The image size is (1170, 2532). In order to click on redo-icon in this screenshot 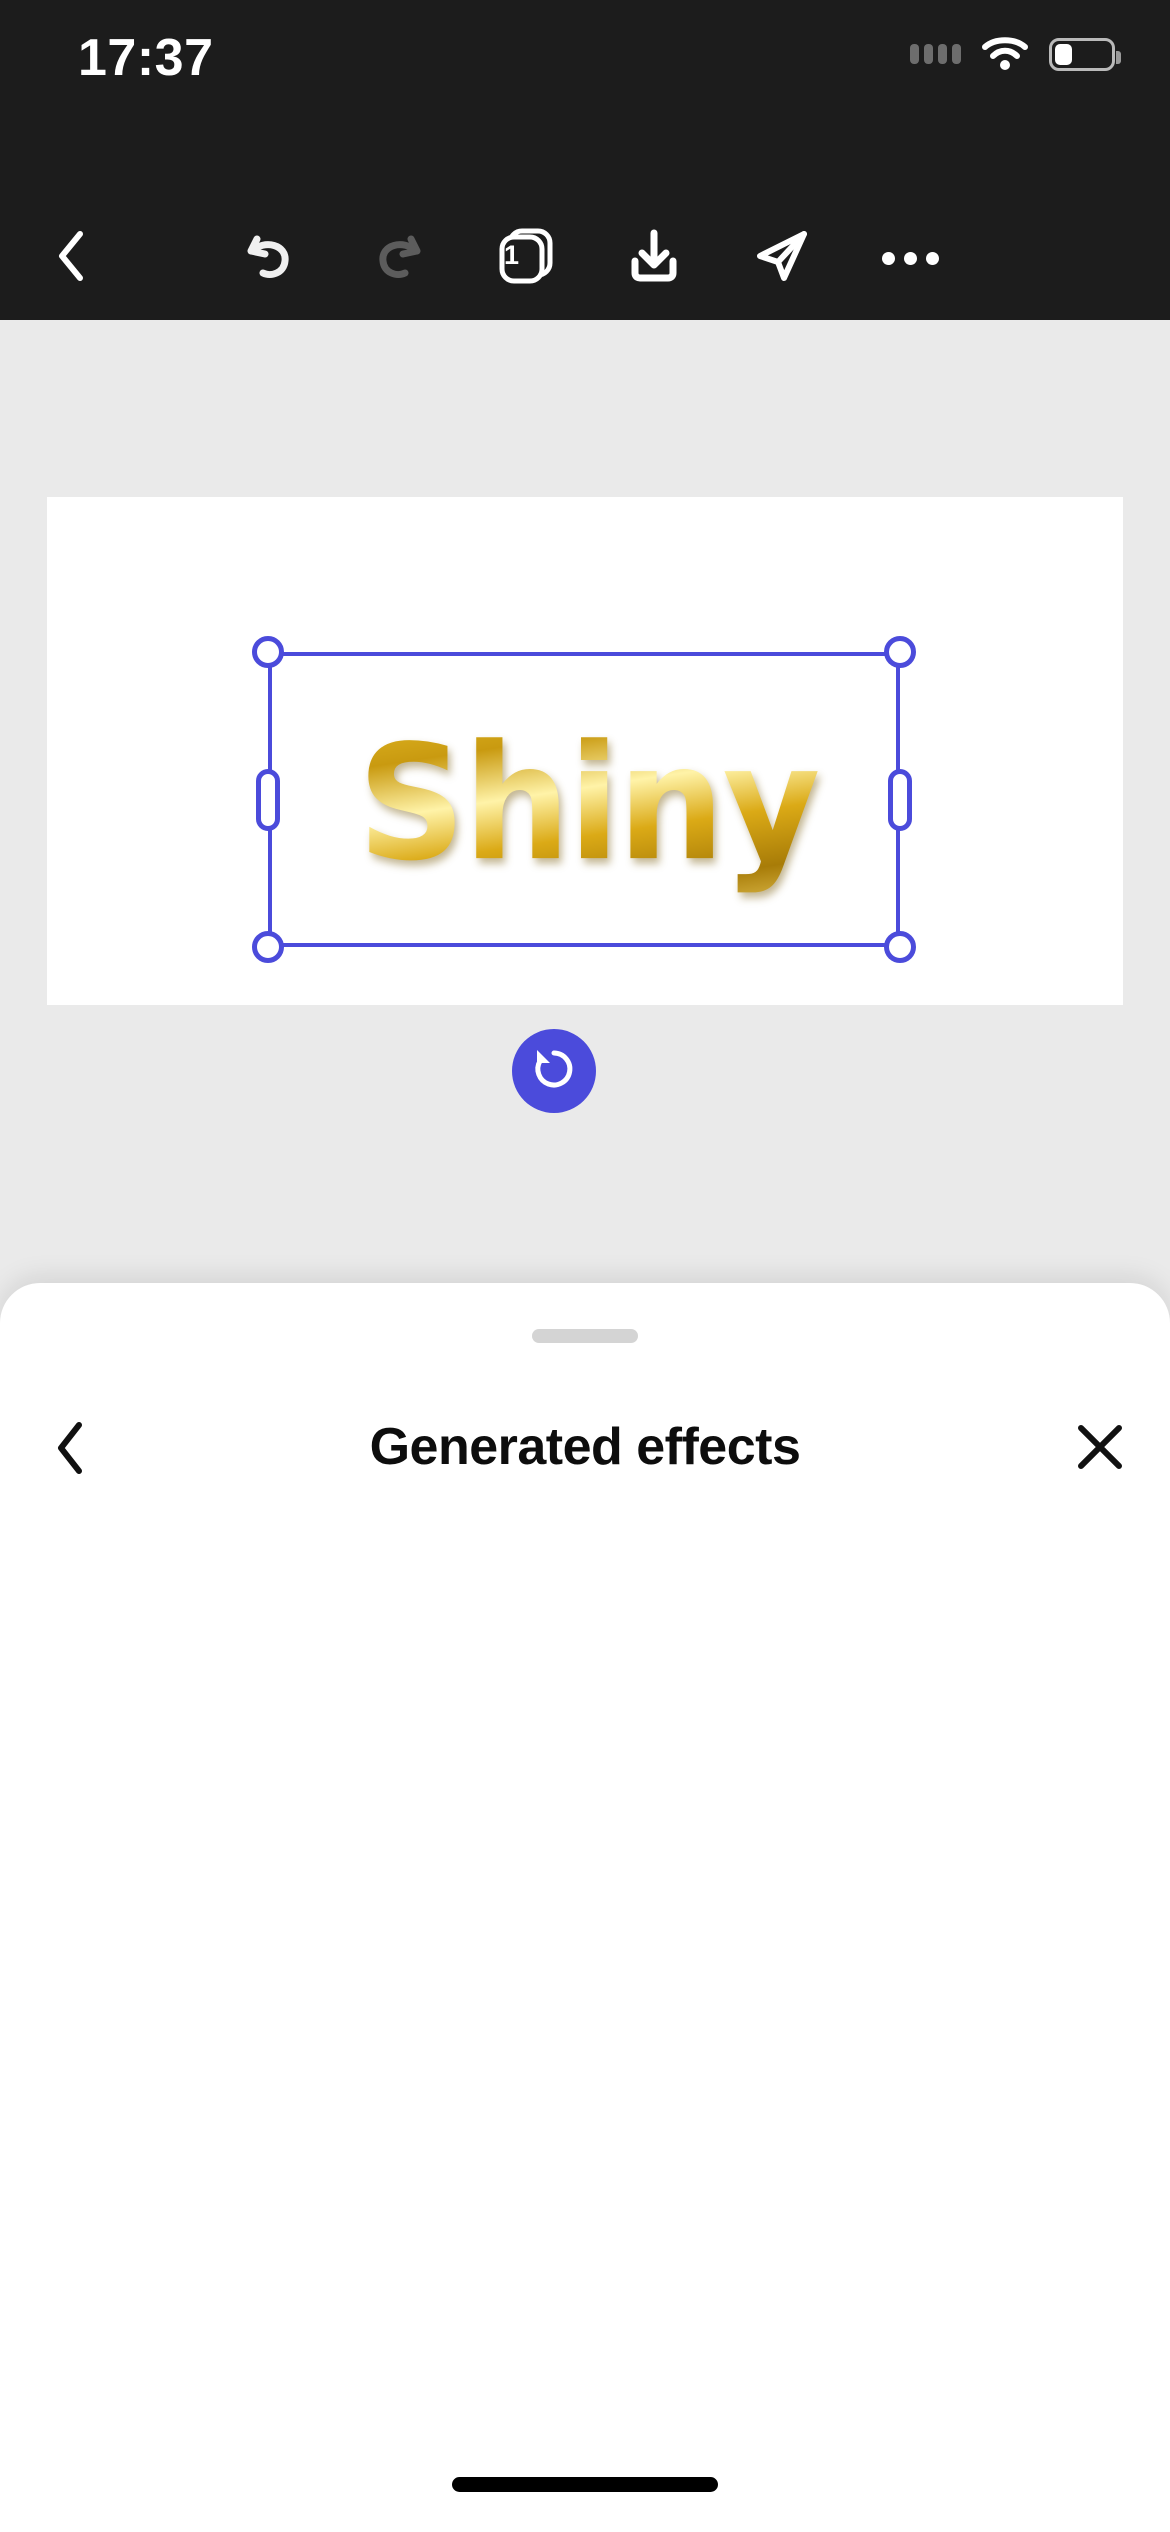, I will do `click(398, 258)`.